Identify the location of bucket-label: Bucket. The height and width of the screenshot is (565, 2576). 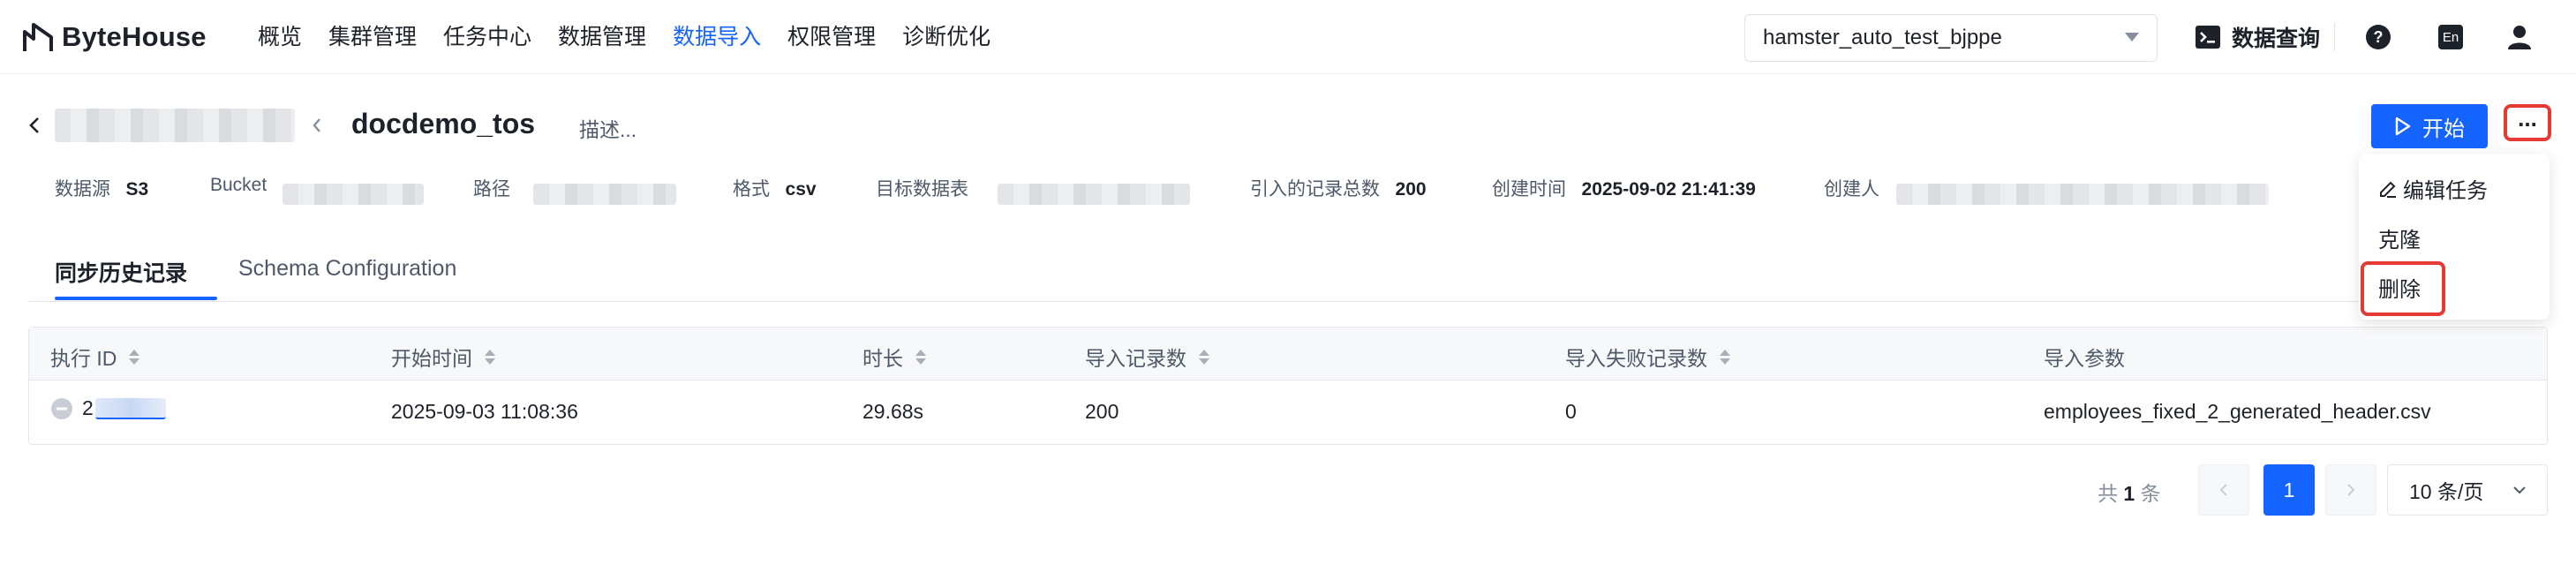
(239, 185).